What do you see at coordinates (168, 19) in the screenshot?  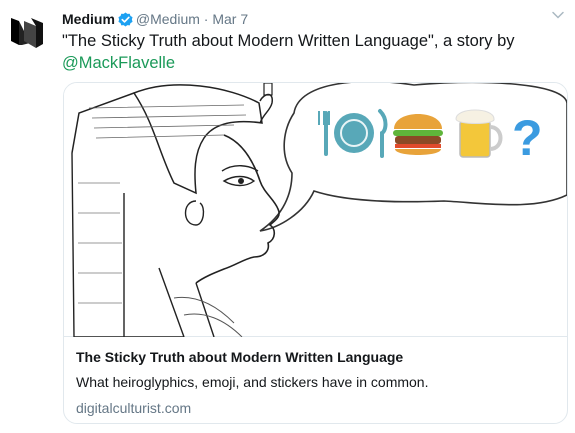 I see `author-handle: @Medium` at bounding box center [168, 19].